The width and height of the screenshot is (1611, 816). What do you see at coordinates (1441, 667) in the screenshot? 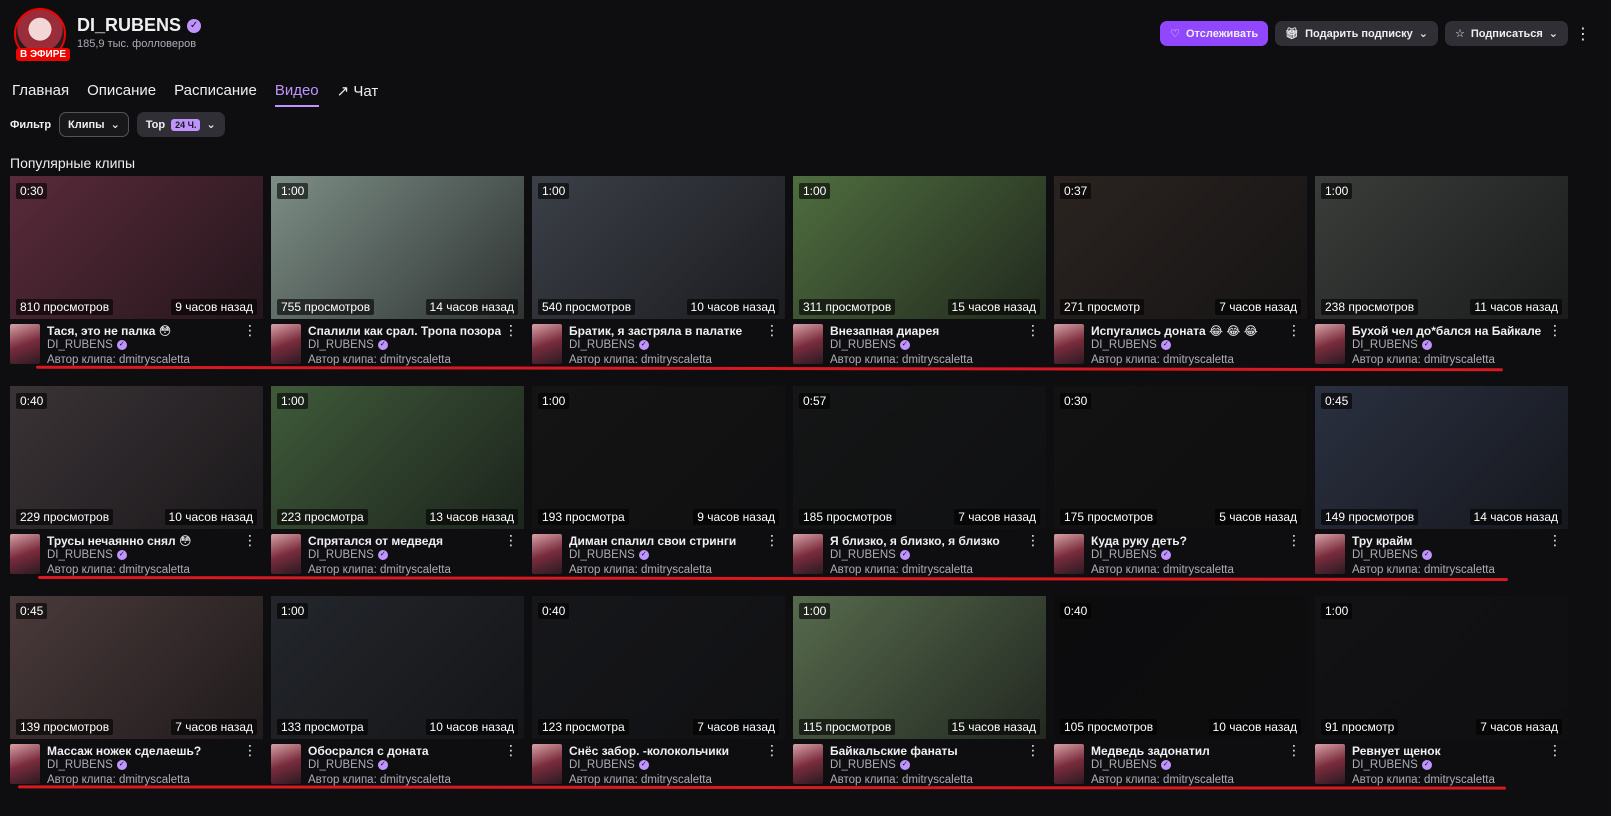
I see `clip-thumbnail: 1:00 91 просмотр 7 часов назад` at bounding box center [1441, 667].